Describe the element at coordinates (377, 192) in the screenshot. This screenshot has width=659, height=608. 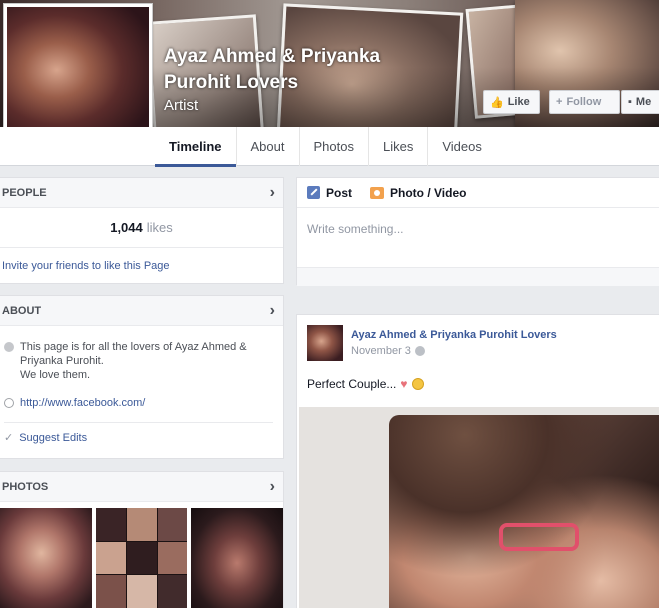
I see `camera-icon` at that location.